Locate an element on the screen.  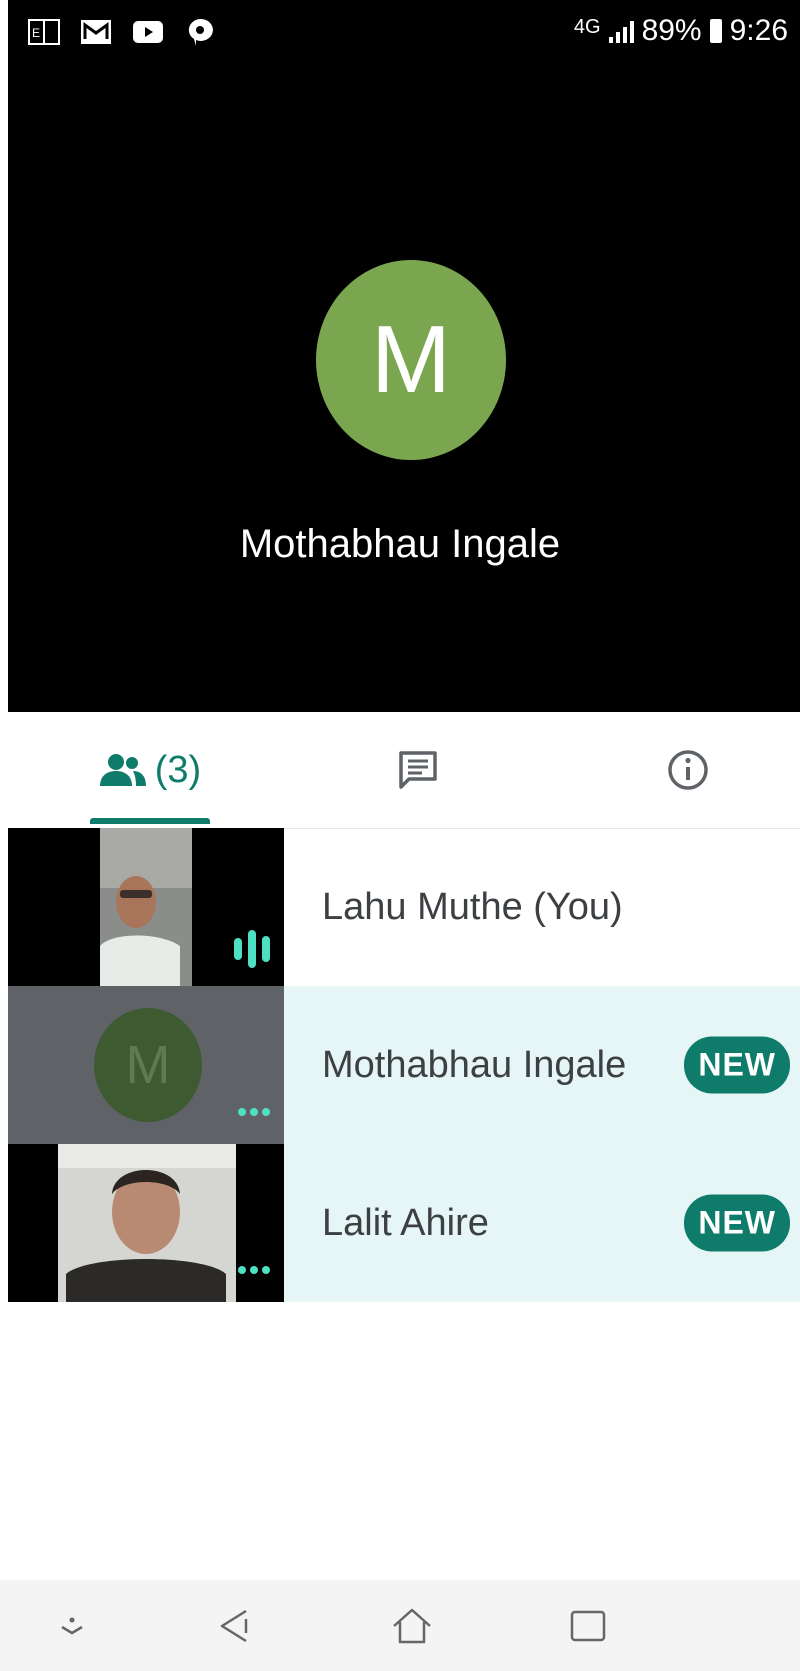
participant-video: M is located at coordinates (146, 1065).